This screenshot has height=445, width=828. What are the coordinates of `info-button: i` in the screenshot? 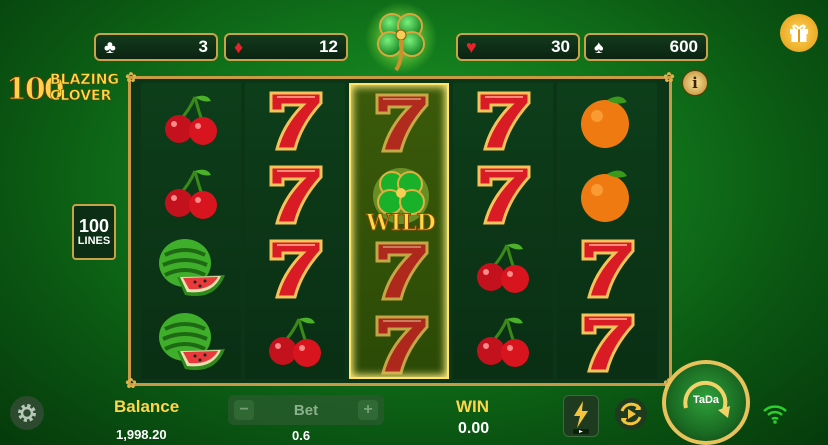 It's located at (695, 83).